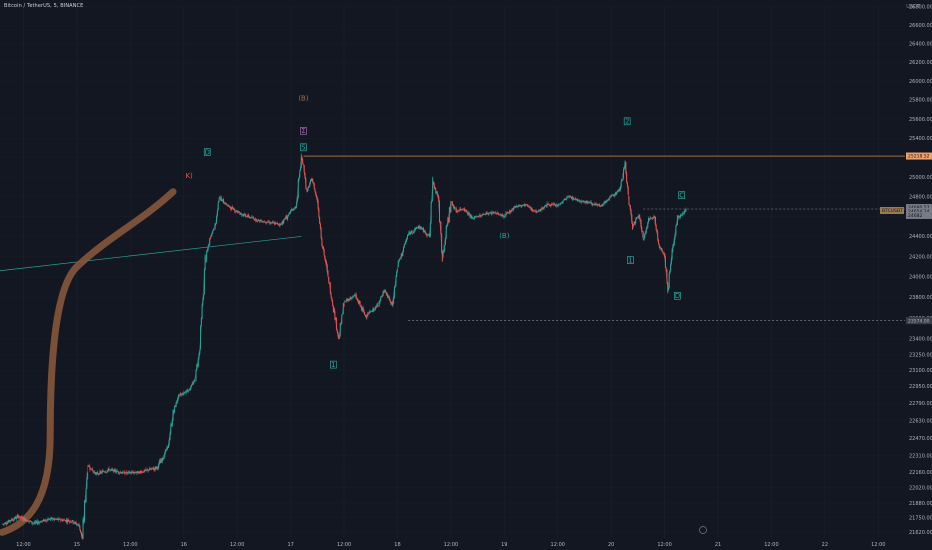 The height and width of the screenshot is (550, 932). What do you see at coordinates (630, 260) in the screenshot?
I see `wave-label: 1` at bounding box center [630, 260].